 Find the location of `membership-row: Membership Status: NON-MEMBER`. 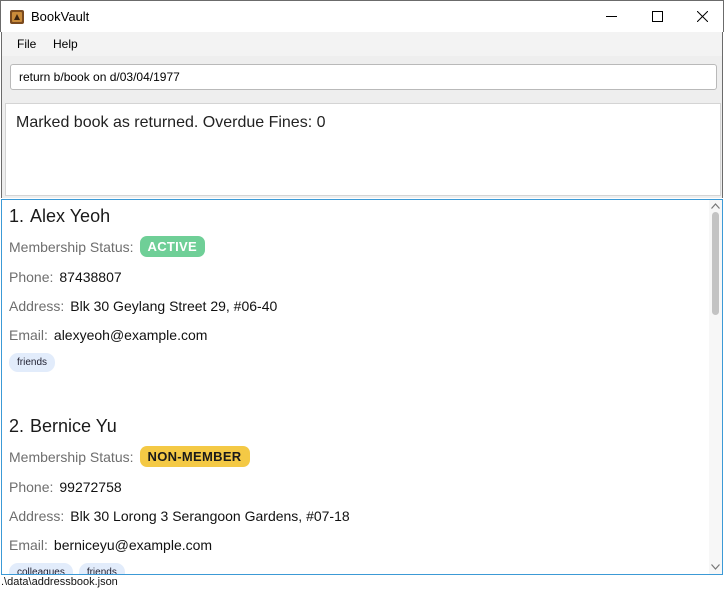

membership-row: Membership Status: NON-MEMBER is located at coordinates (129, 456).